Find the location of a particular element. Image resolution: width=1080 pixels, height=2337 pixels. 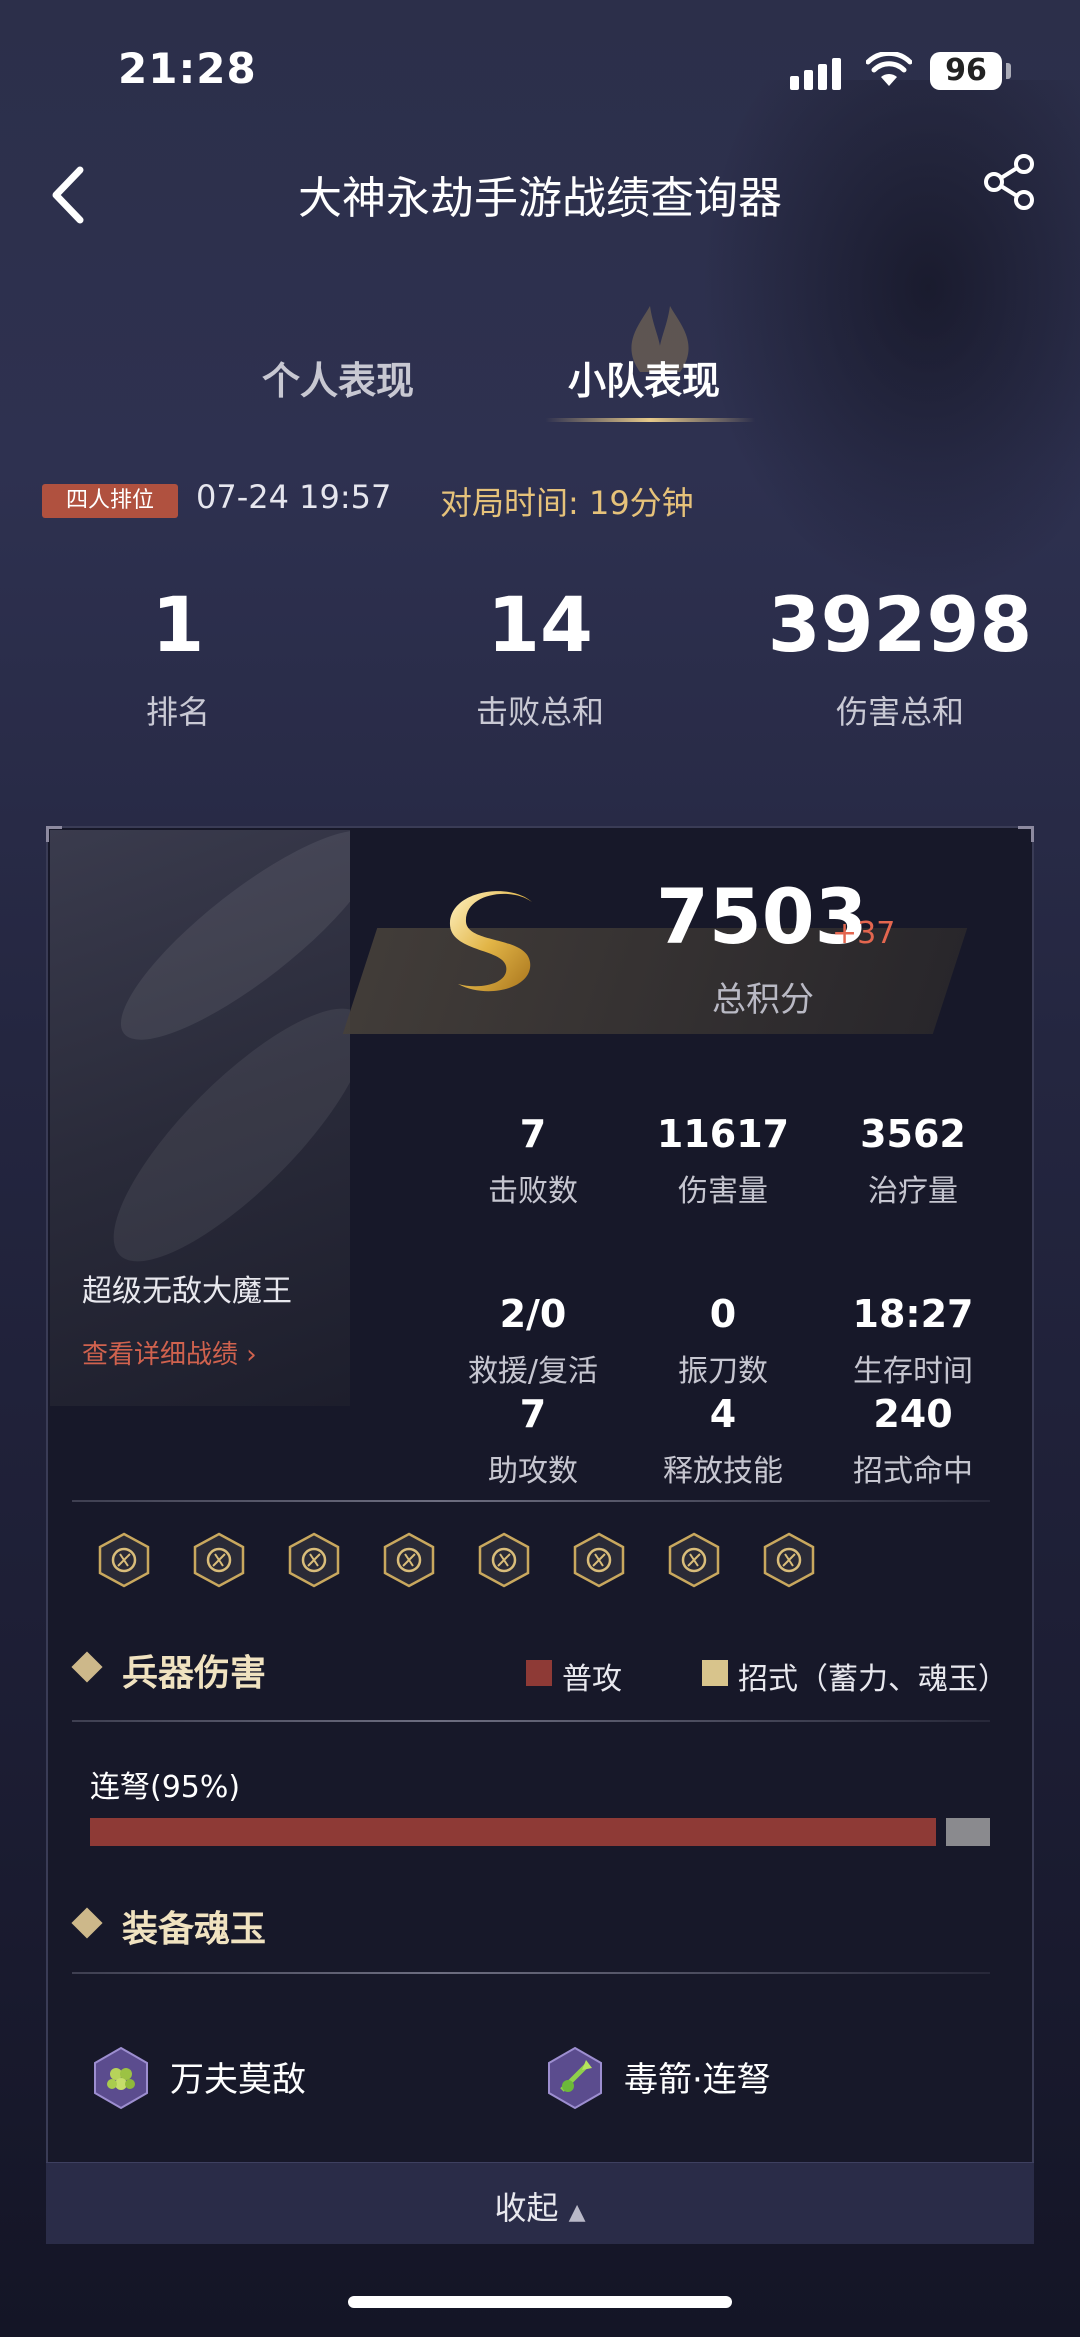

legend-swatch-normal is located at coordinates (539, 1673).